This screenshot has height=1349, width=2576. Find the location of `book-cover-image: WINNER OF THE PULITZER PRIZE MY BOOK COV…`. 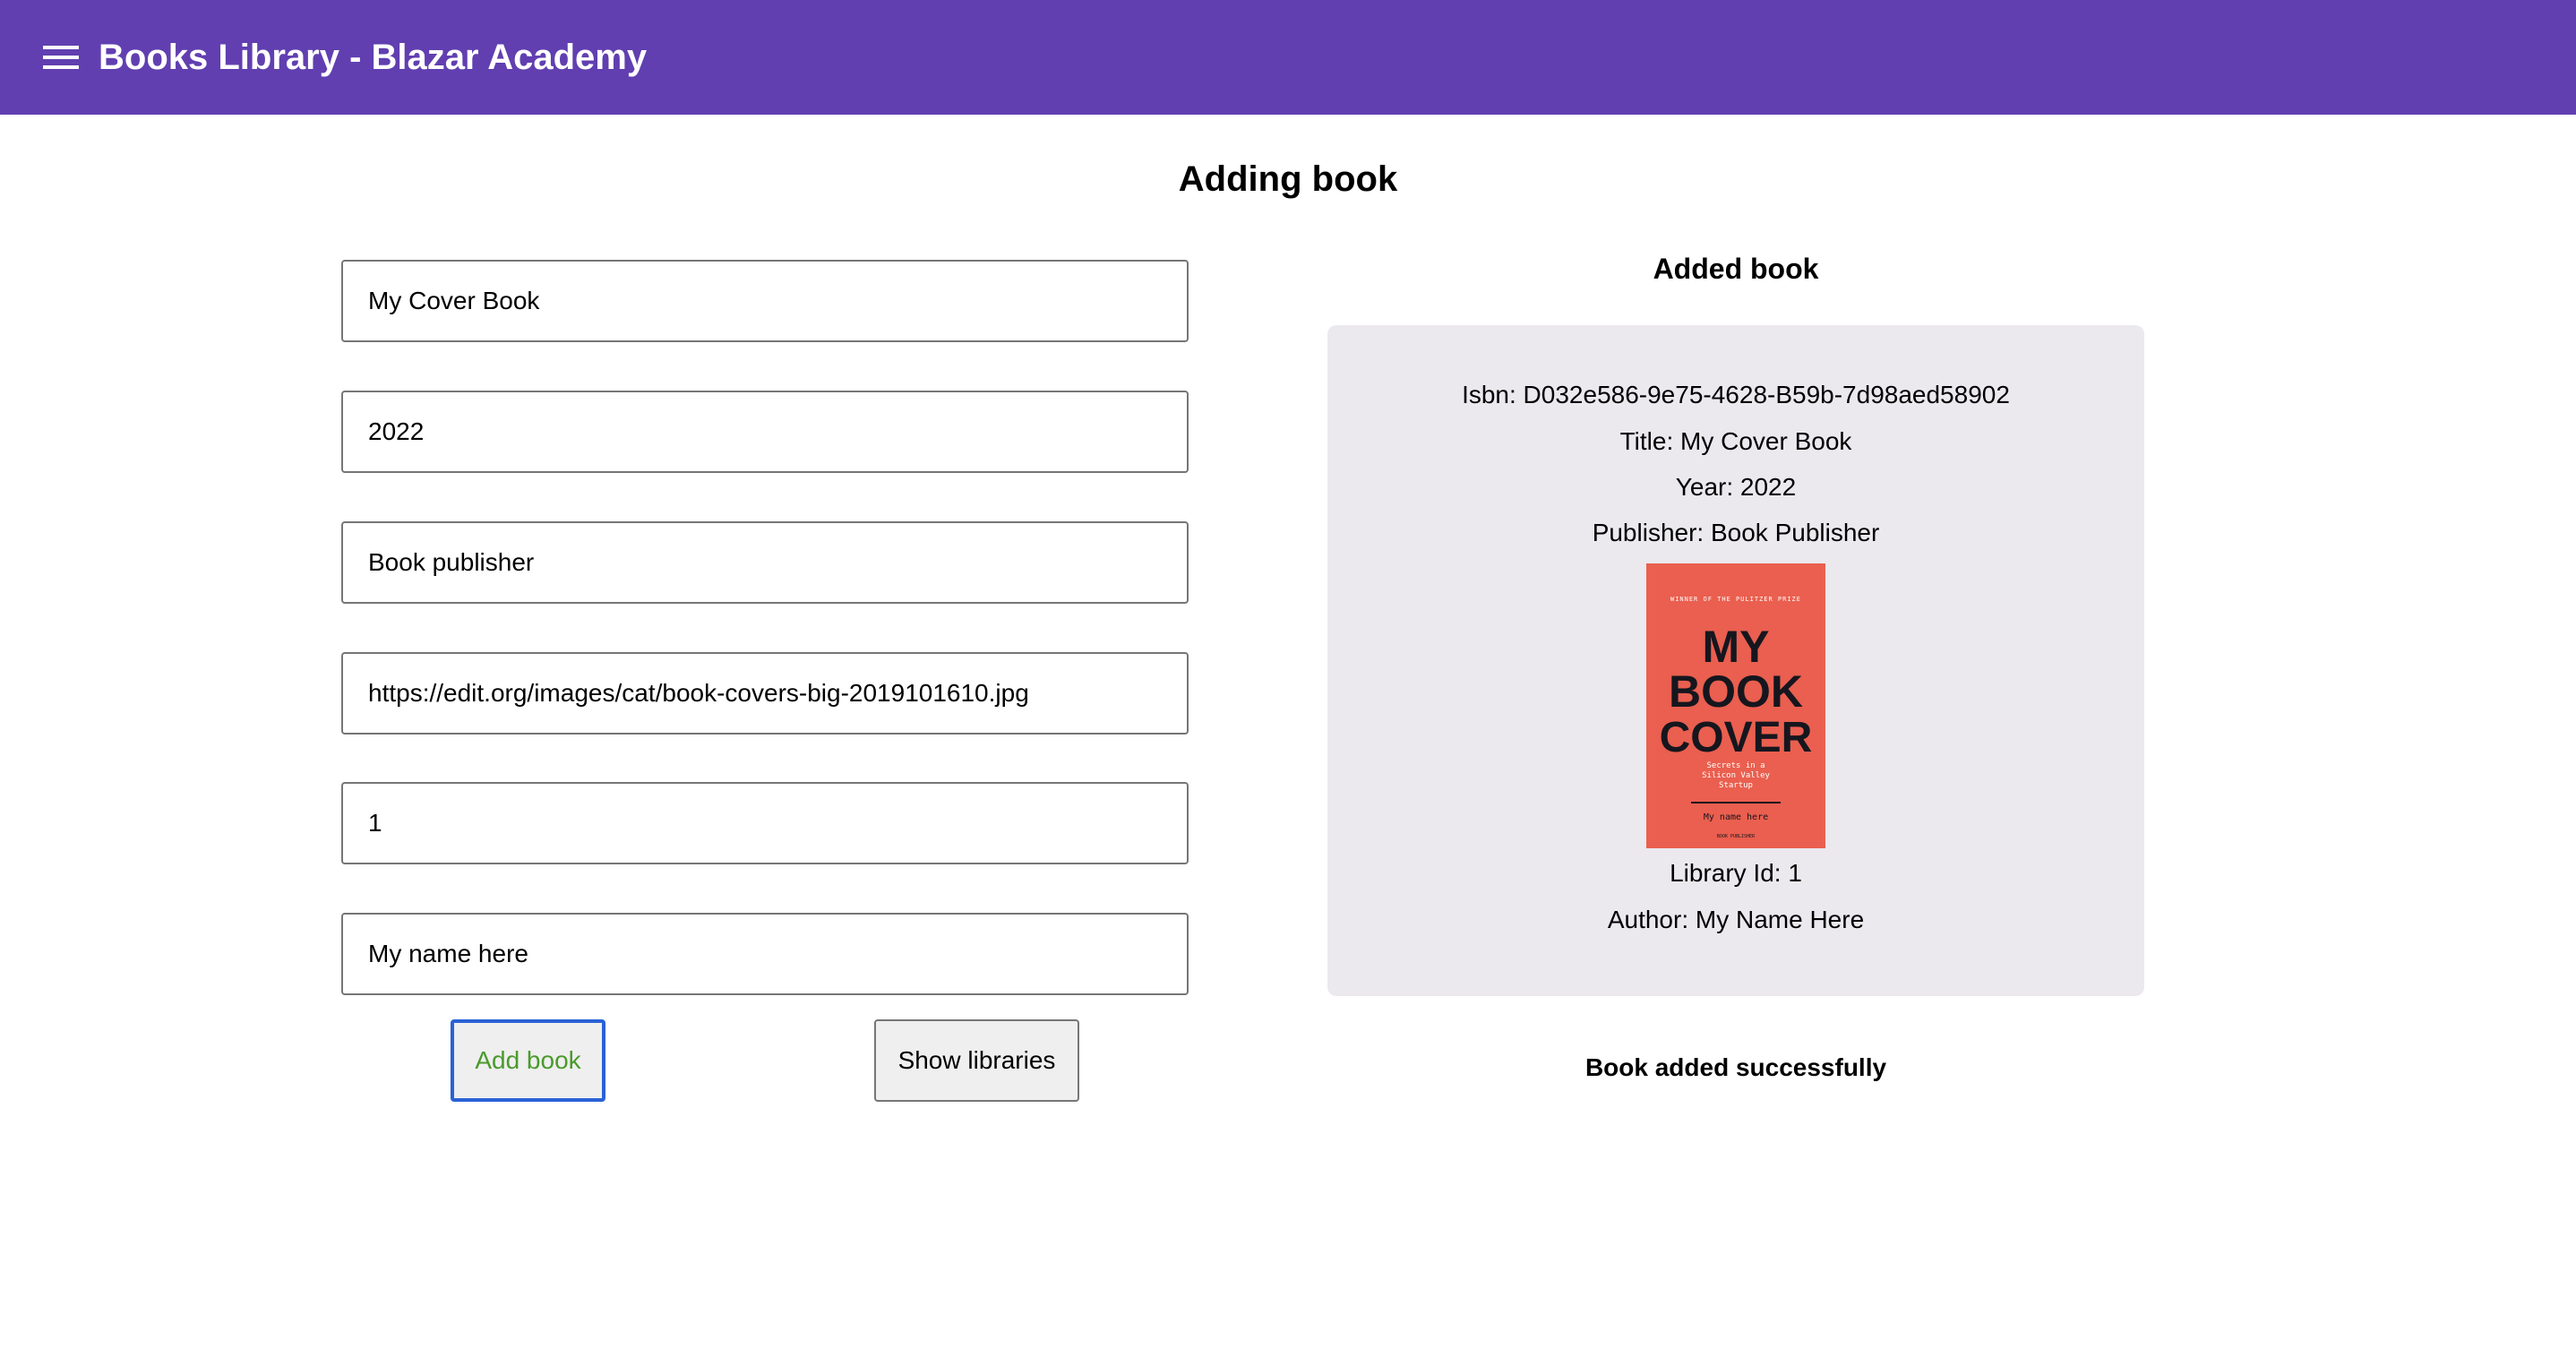

book-cover-image: WINNER OF THE PULITZER PRIZE MY BOOK COV… is located at coordinates (1735, 705).